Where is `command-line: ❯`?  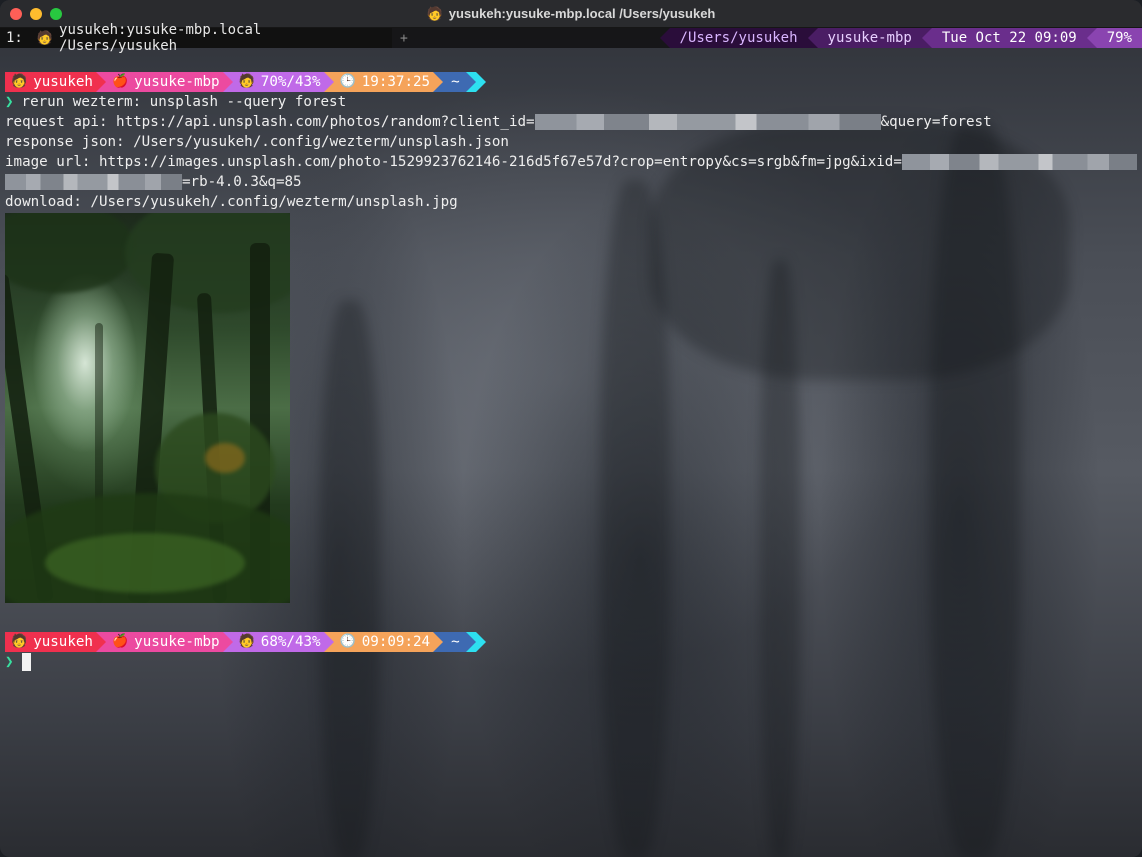 command-line: ❯ is located at coordinates (571, 662).